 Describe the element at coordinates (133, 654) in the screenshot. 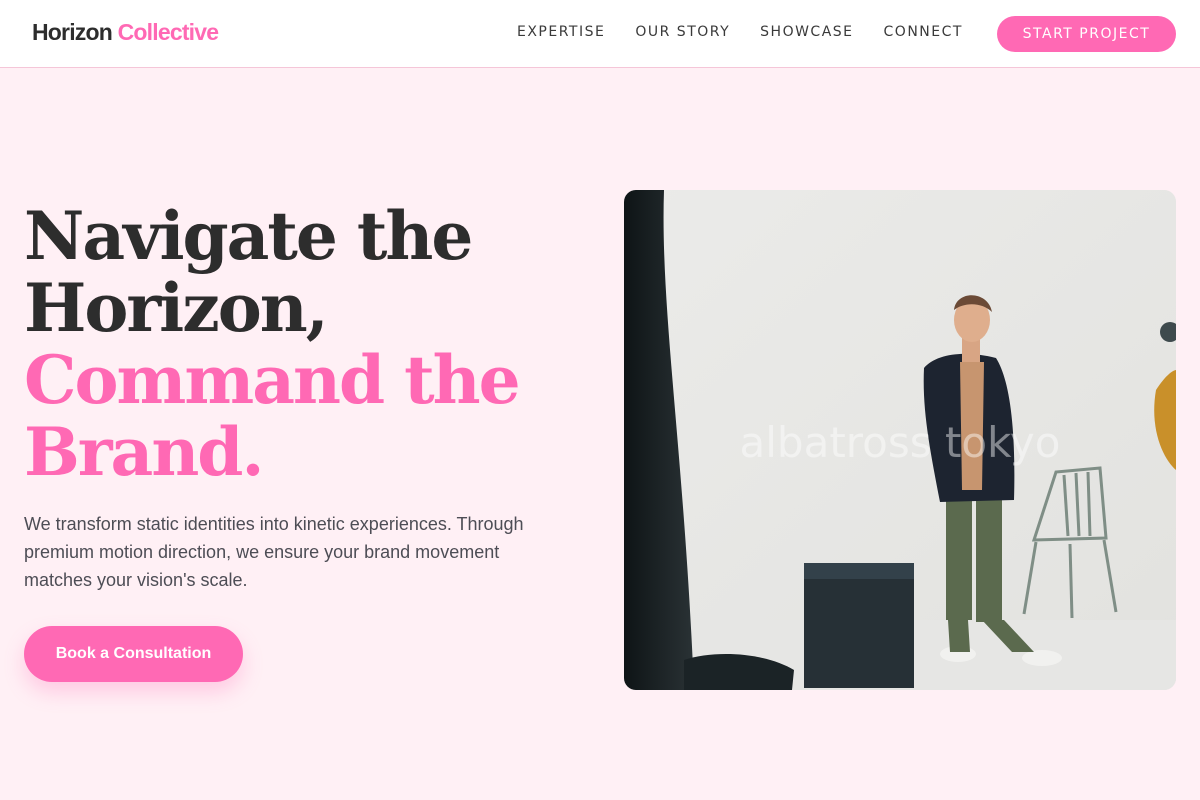

I see `book-consultation-button: Book a Consultation` at that location.